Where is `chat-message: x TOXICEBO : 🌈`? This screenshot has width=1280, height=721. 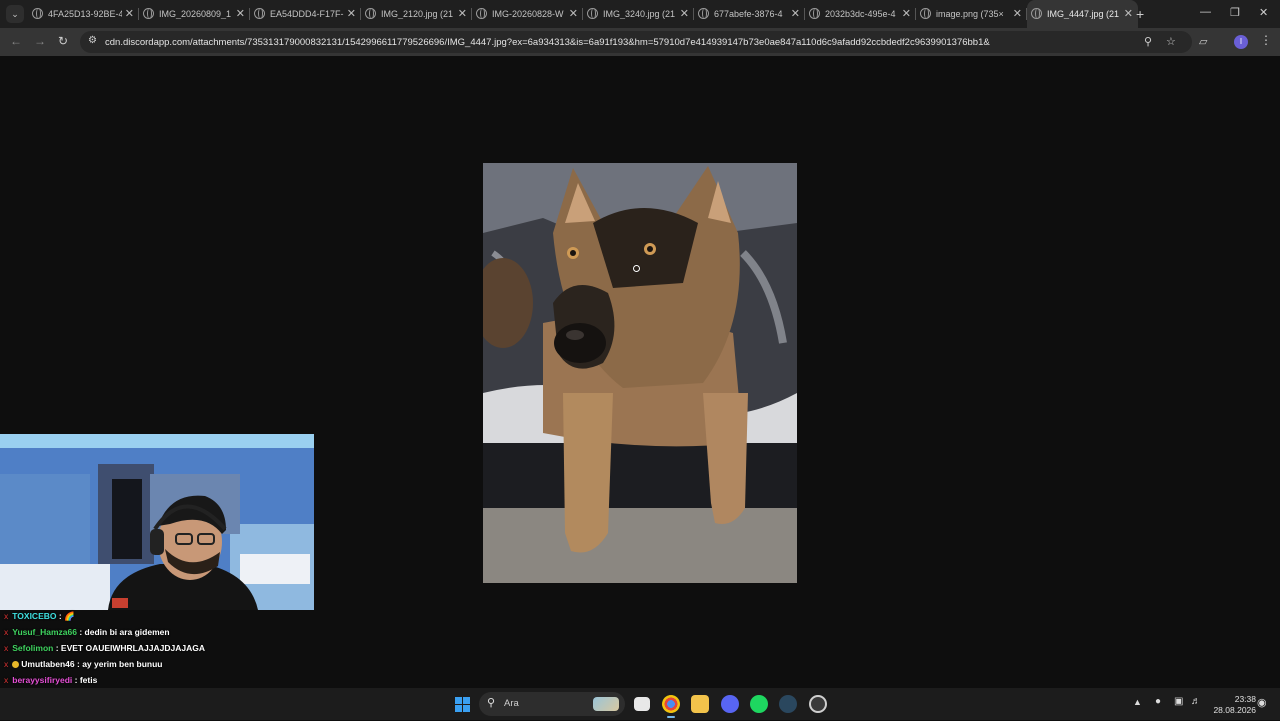
chat-message: x TOXICEBO : 🌈 is located at coordinates (39, 618).